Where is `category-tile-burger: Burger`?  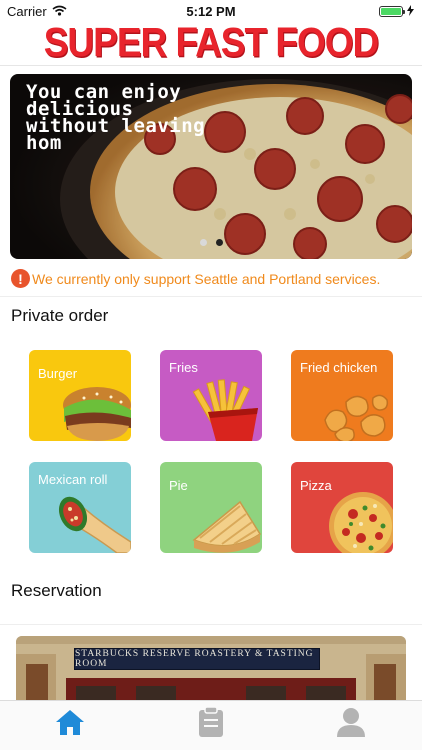 category-tile-burger: Burger is located at coordinates (80, 395).